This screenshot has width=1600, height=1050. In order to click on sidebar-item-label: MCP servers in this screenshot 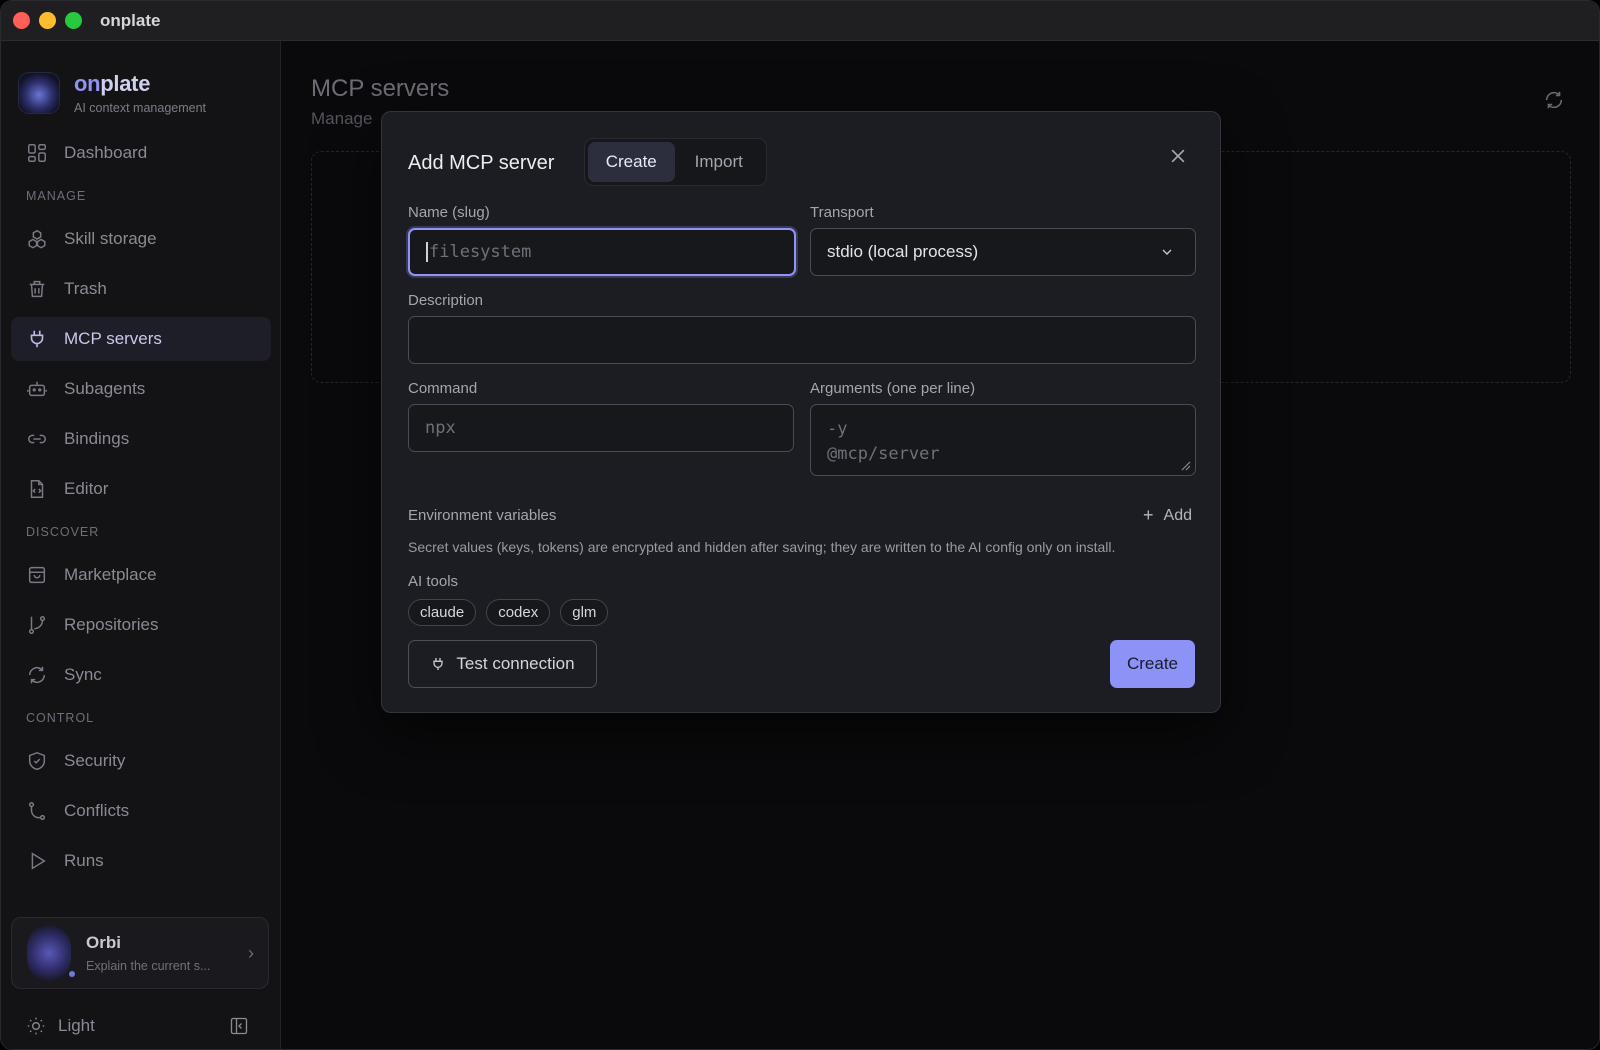, I will do `click(113, 338)`.